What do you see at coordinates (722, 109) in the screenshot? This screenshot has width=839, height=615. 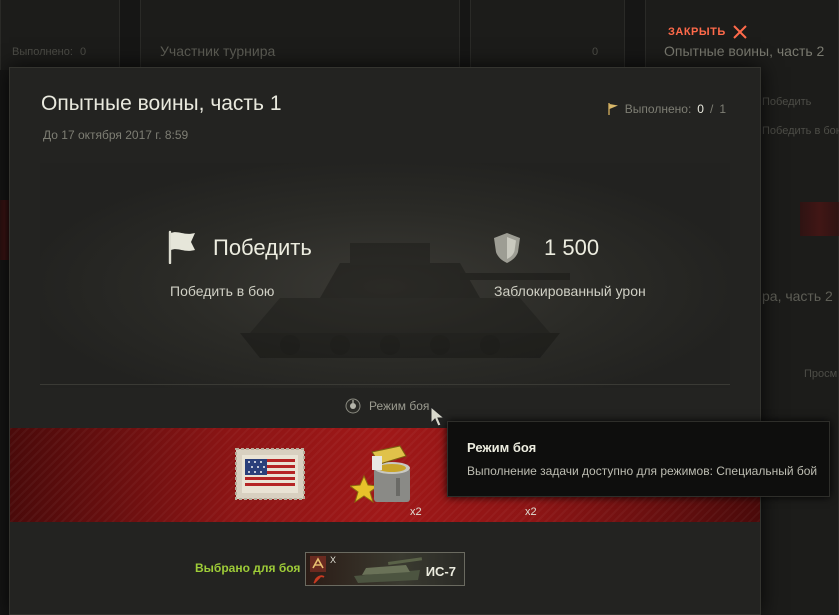 I see `progress-total: 1` at bounding box center [722, 109].